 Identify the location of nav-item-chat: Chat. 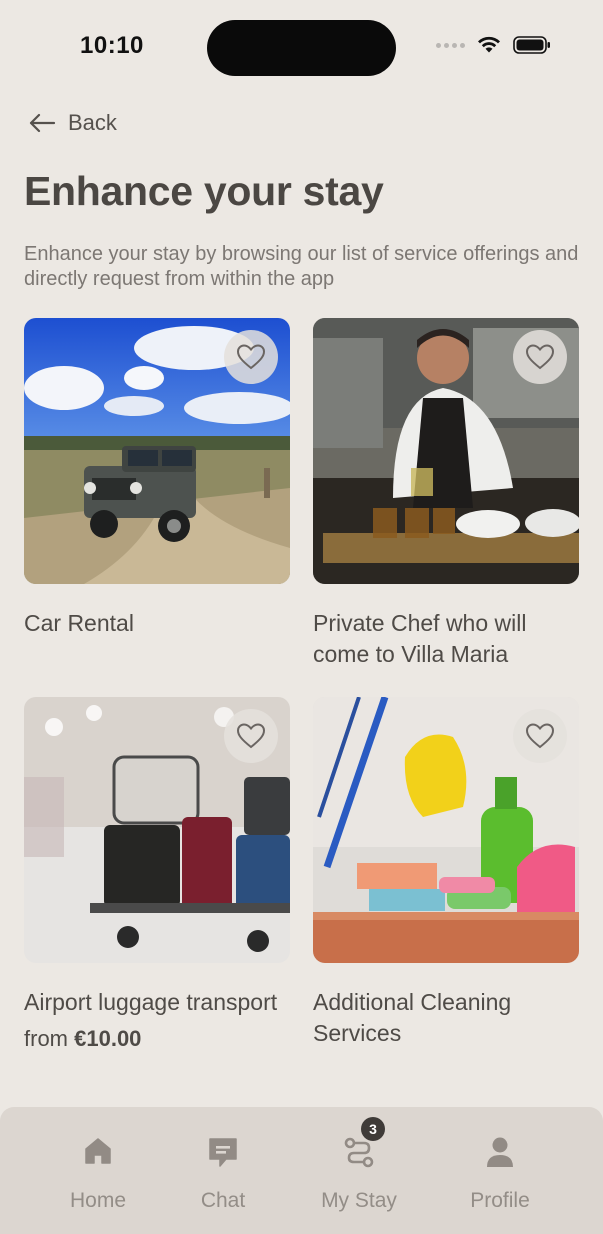
(223, 1170).